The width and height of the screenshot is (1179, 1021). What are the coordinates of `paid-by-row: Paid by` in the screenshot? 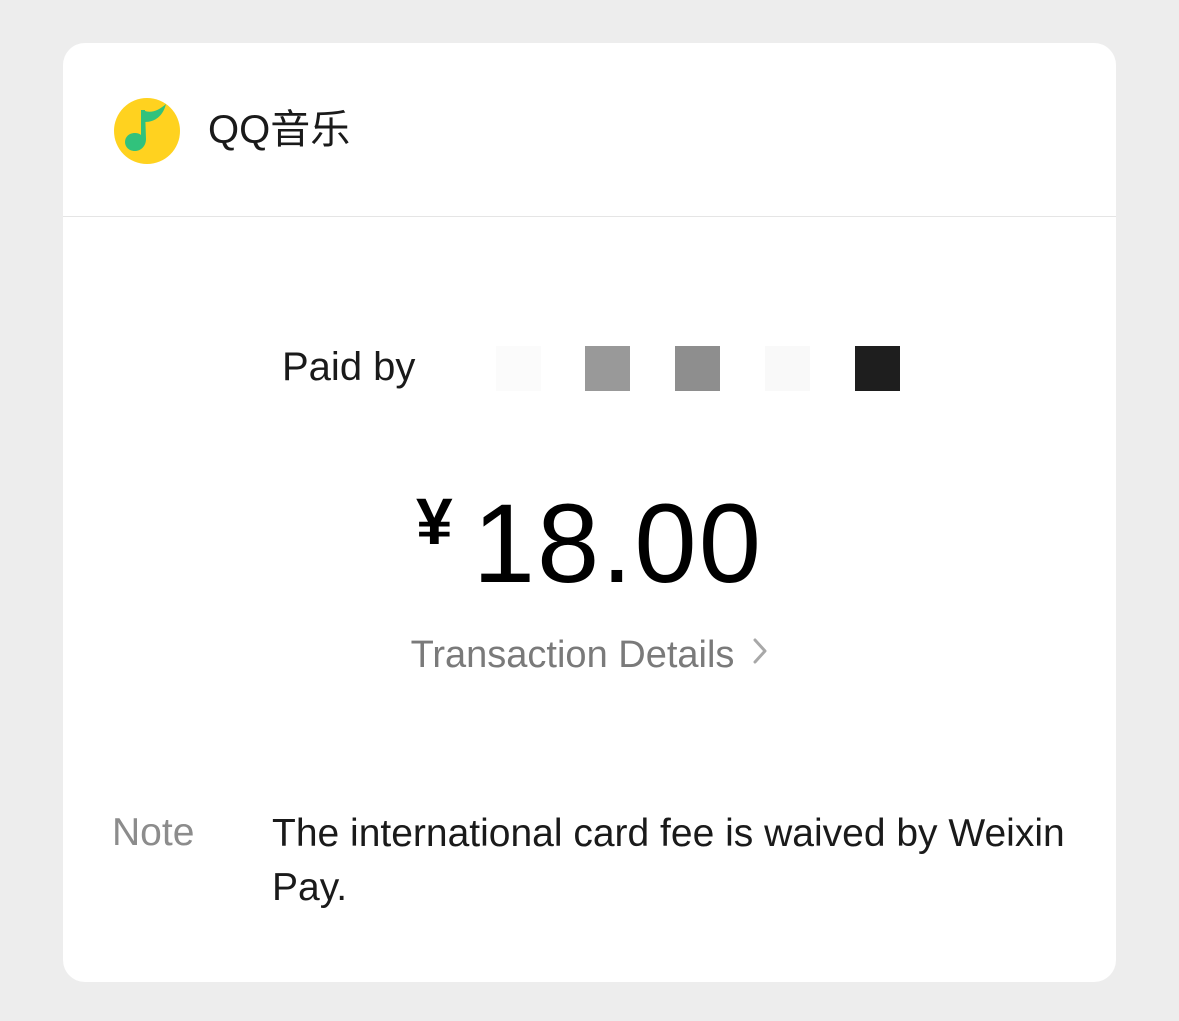 It's located at (597, 367).